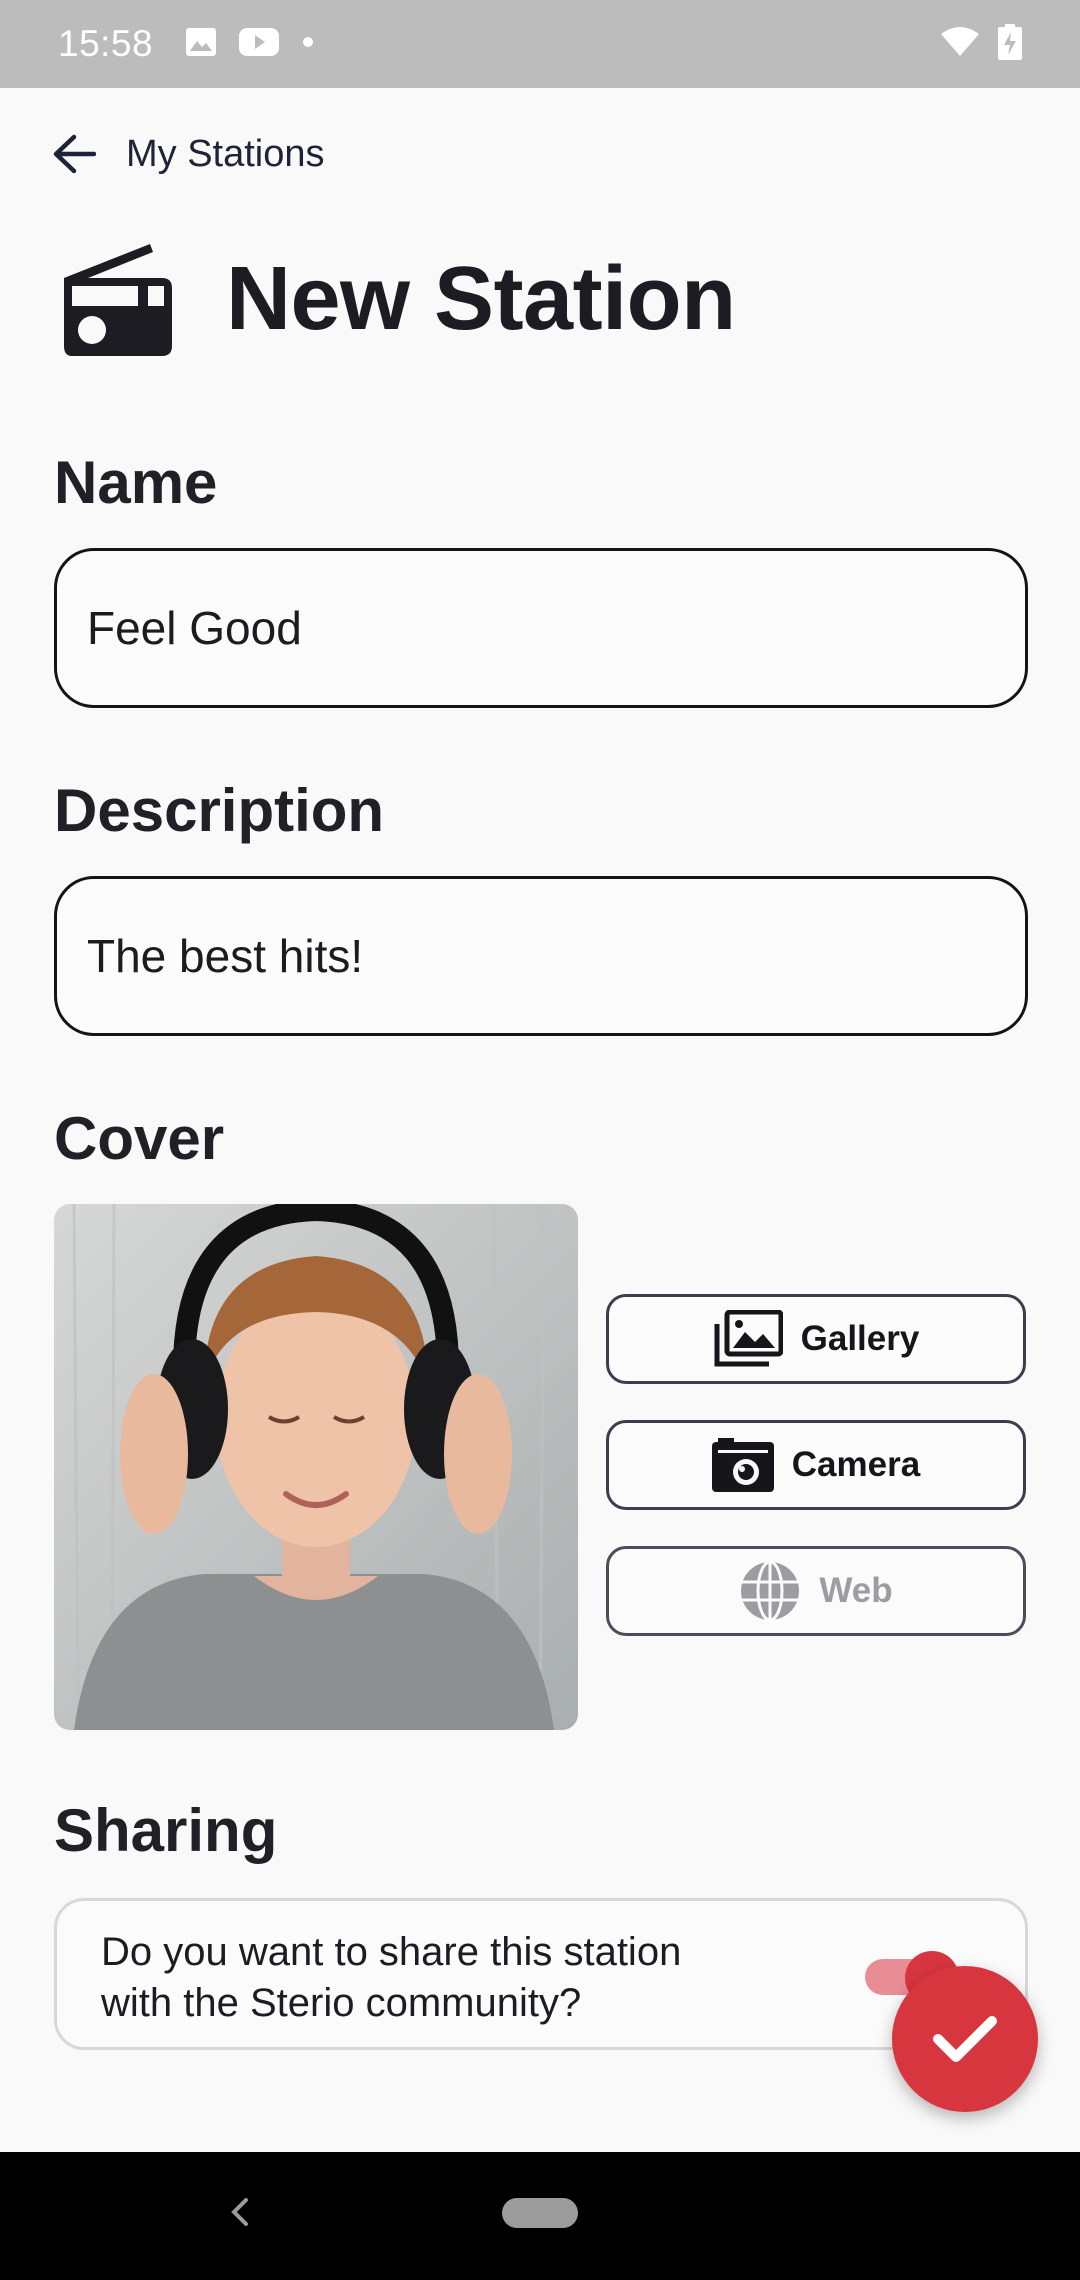 The width and height of the screenshot is (1080, 2280). Describe the element at coordinates (816, 1591) in the screenshot. I see `web-button: Web` at that location.